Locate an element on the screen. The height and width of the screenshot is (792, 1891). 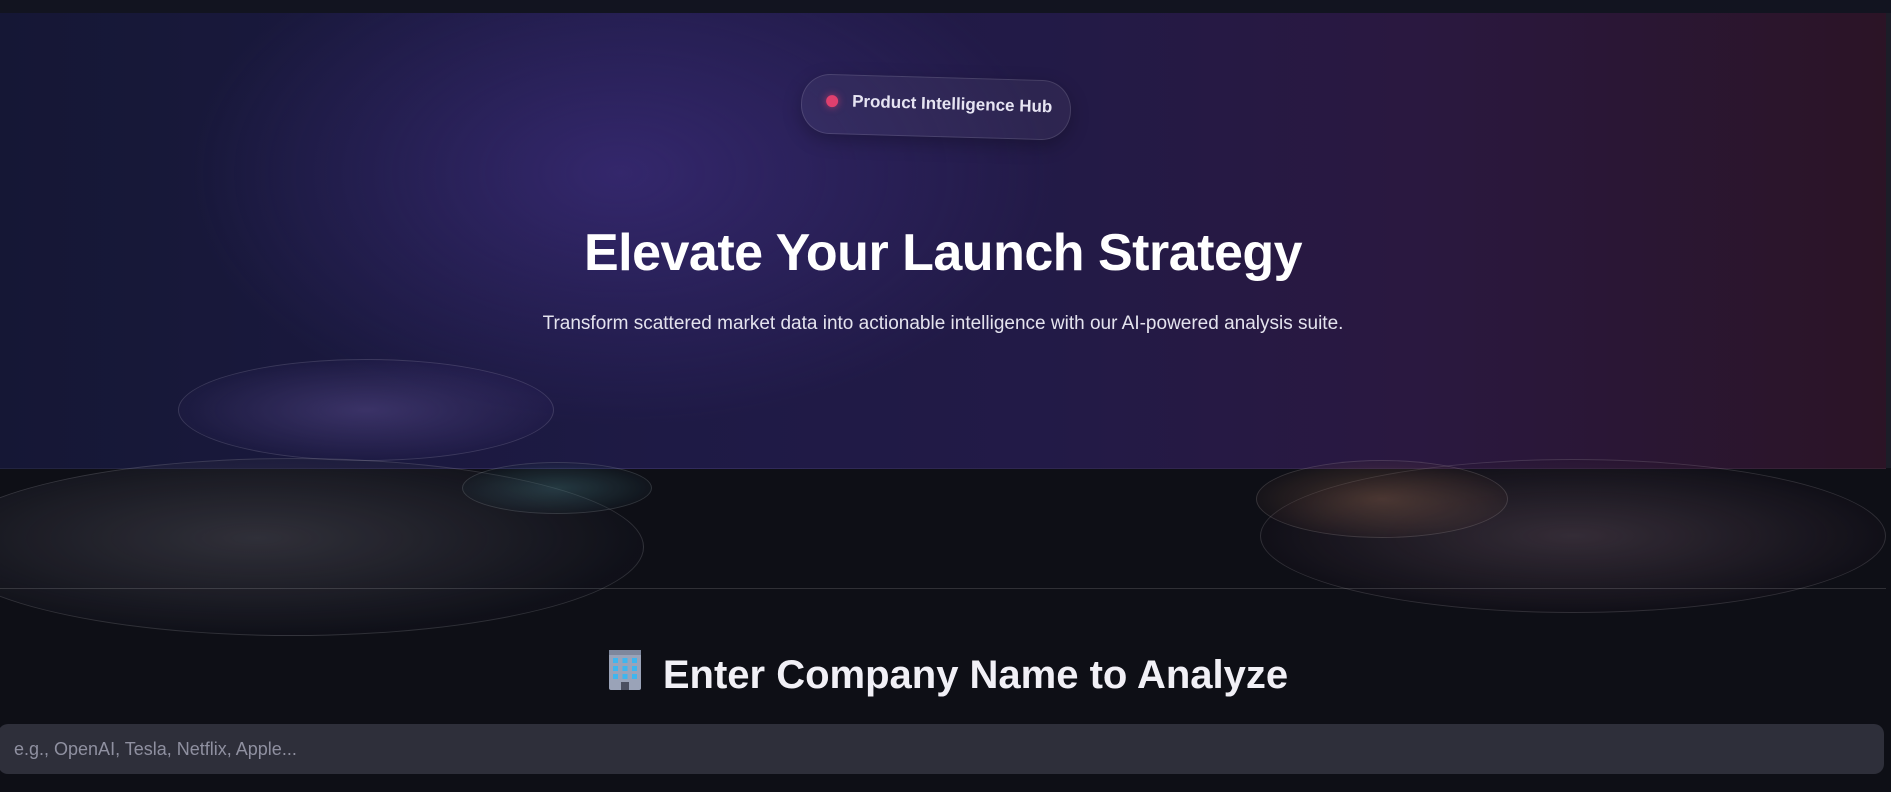
analyze-heading-row: Enter Company Name to Analyze is located at coordinates (945, 673).